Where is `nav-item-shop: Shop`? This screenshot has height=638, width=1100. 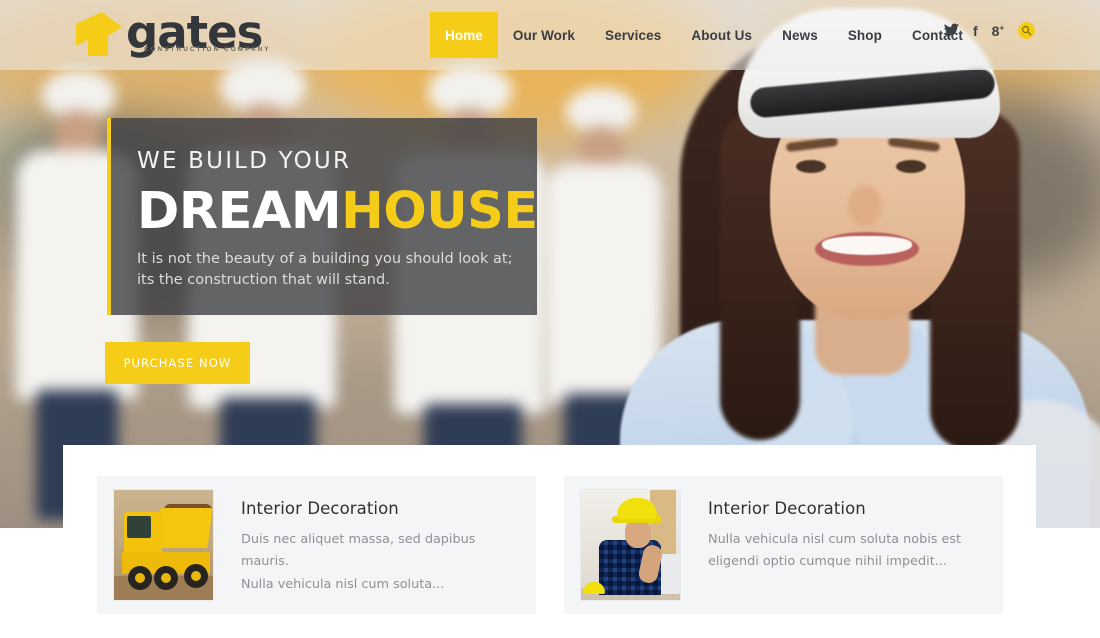
nav-item-shop: Shop is located at coordinates (865, 35).